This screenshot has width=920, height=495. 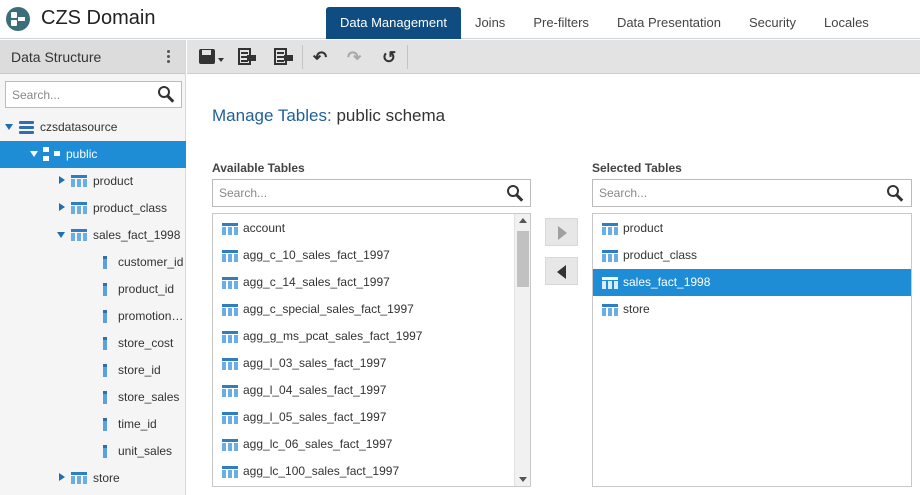 I want to click on tree-item-label: store_sales, so click(x=149, y=397).